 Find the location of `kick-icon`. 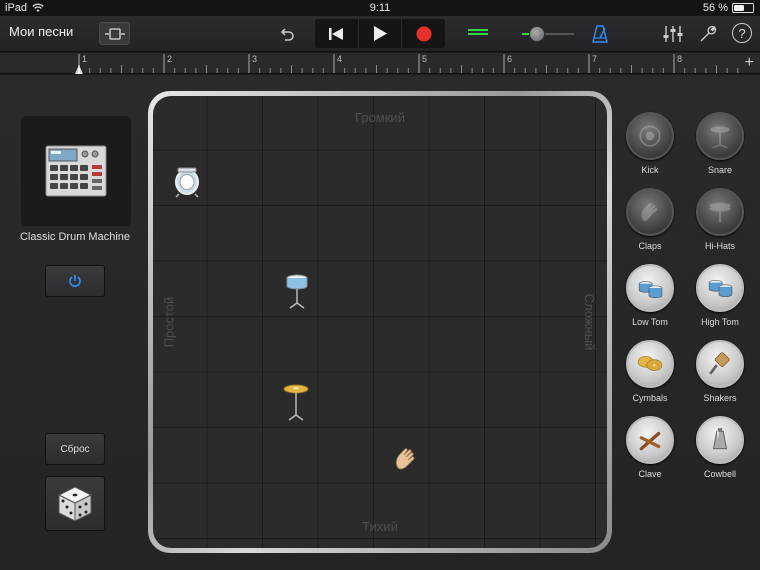

kick-icon is located at coordinates (650, 136).